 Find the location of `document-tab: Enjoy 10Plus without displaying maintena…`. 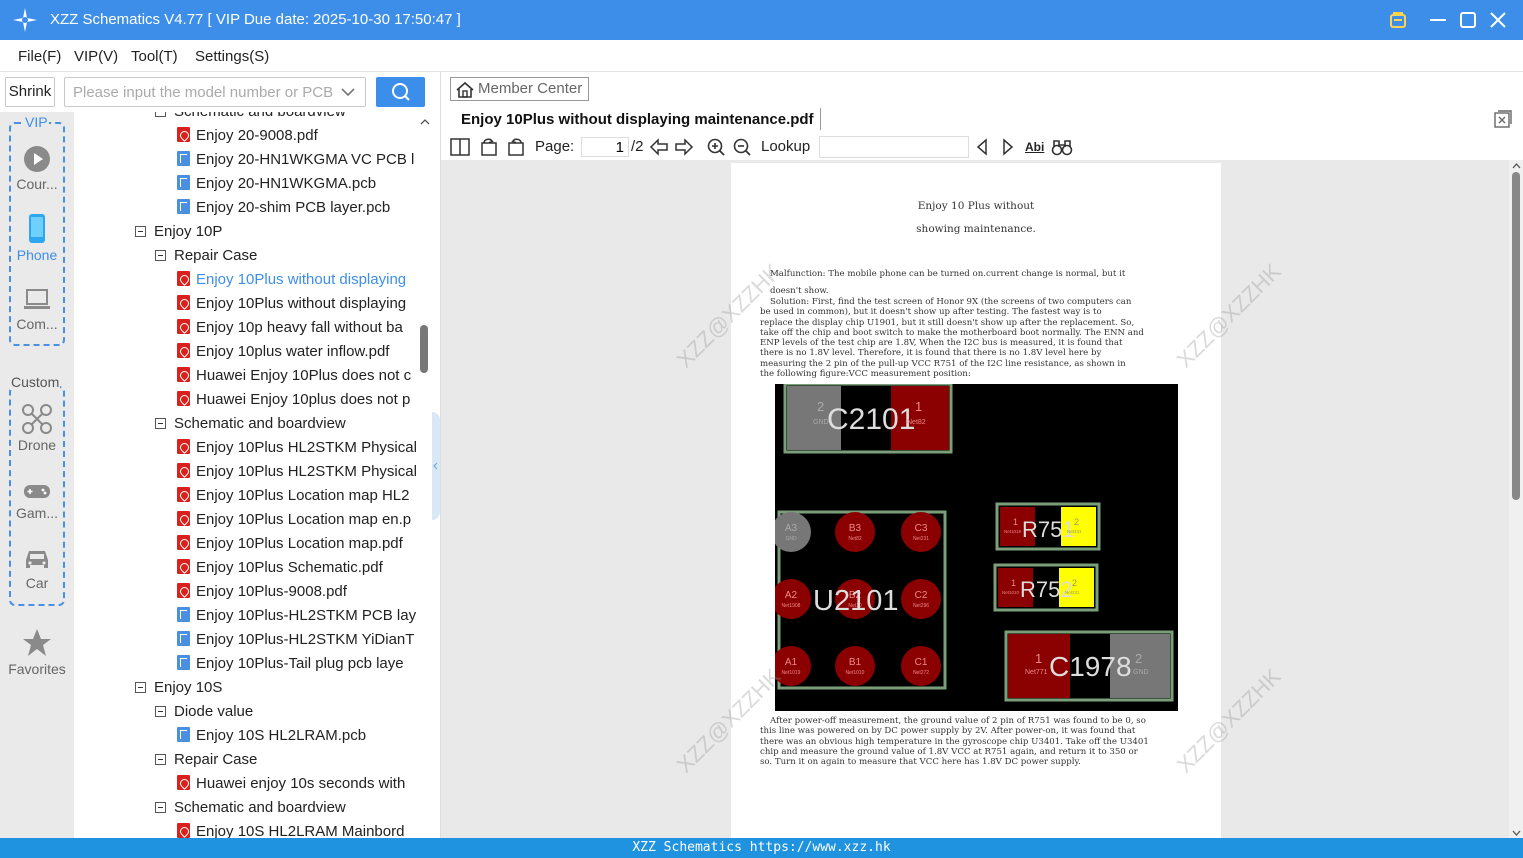

document-tab: Enjoy 10Plus without displaying maintena… is located at coordinates (637, 119).